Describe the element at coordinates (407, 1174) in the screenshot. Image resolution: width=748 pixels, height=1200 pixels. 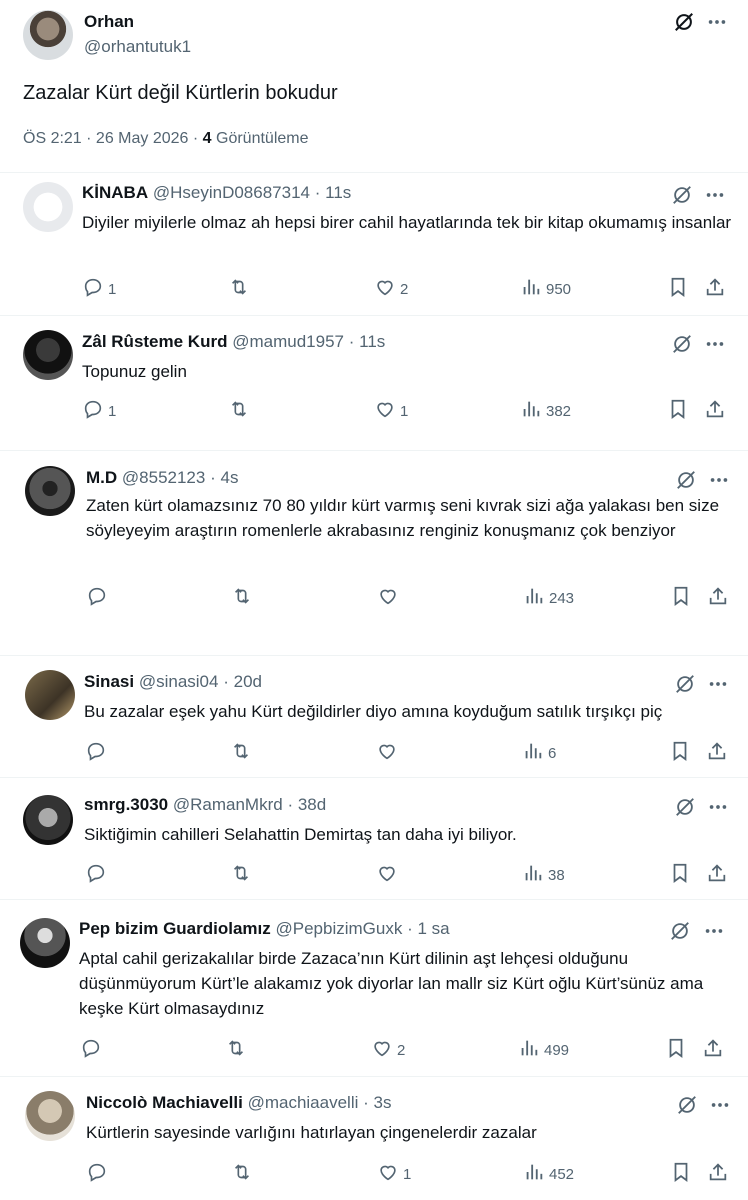
I see `like-count: 1` at that location.